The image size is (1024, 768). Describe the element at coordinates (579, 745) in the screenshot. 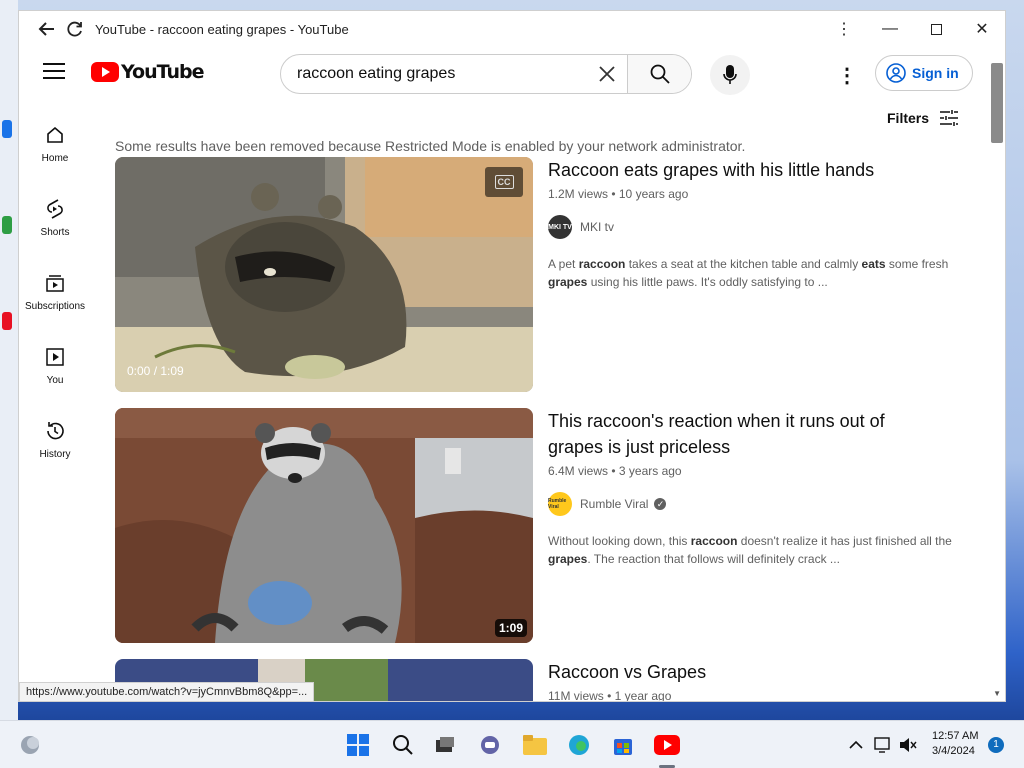

I see `edge-browser-icon` at that location.